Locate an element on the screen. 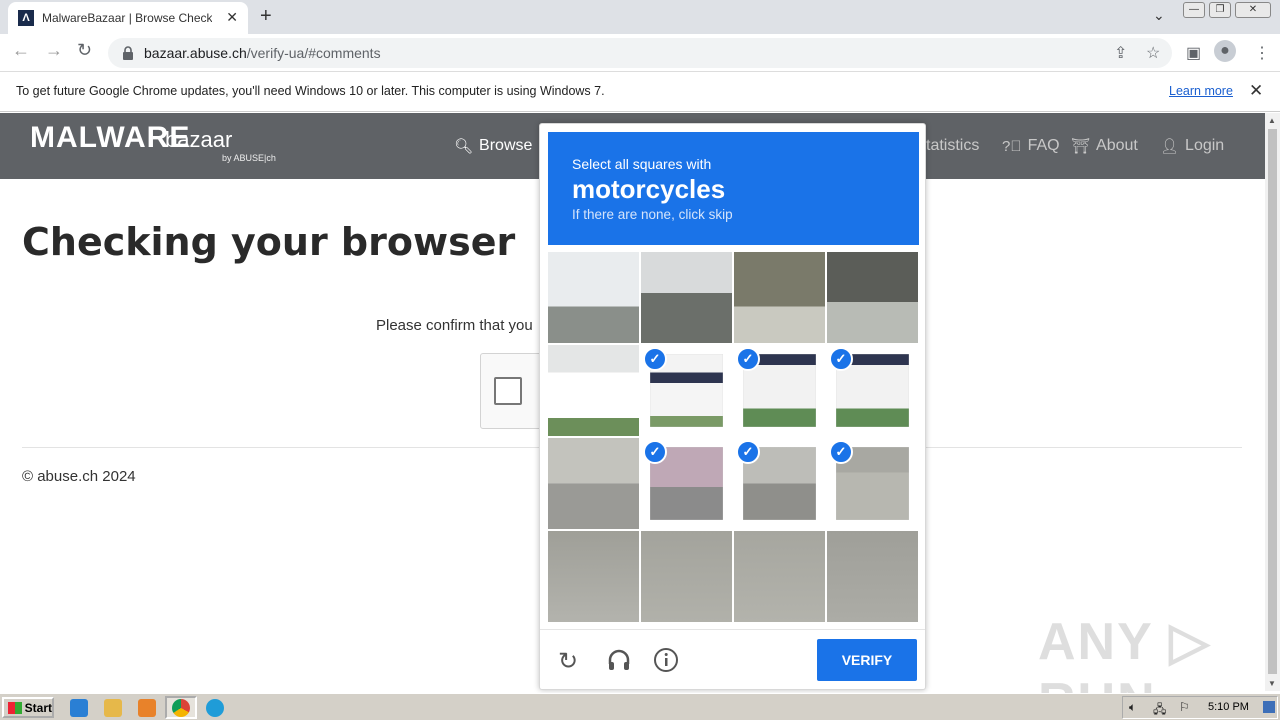 This screenshot has width=1280, height=720. chrome-taskbar-button is located at coordinates (181, 707).